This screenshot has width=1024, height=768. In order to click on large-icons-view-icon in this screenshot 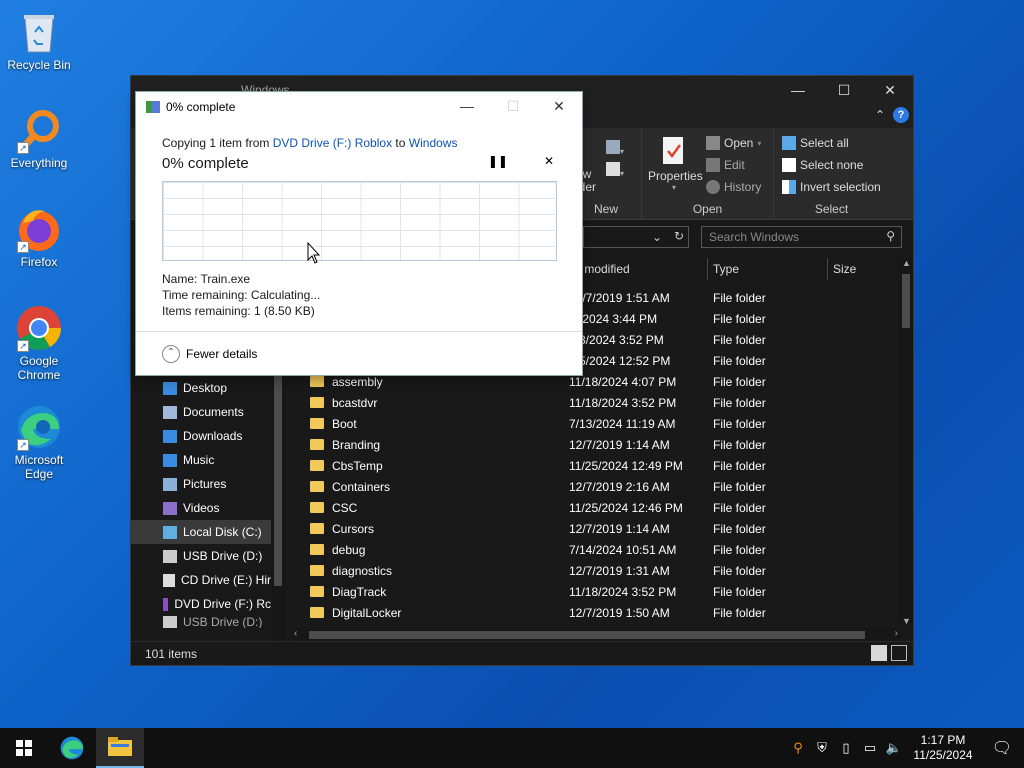, I will do `click(899, 653)`.